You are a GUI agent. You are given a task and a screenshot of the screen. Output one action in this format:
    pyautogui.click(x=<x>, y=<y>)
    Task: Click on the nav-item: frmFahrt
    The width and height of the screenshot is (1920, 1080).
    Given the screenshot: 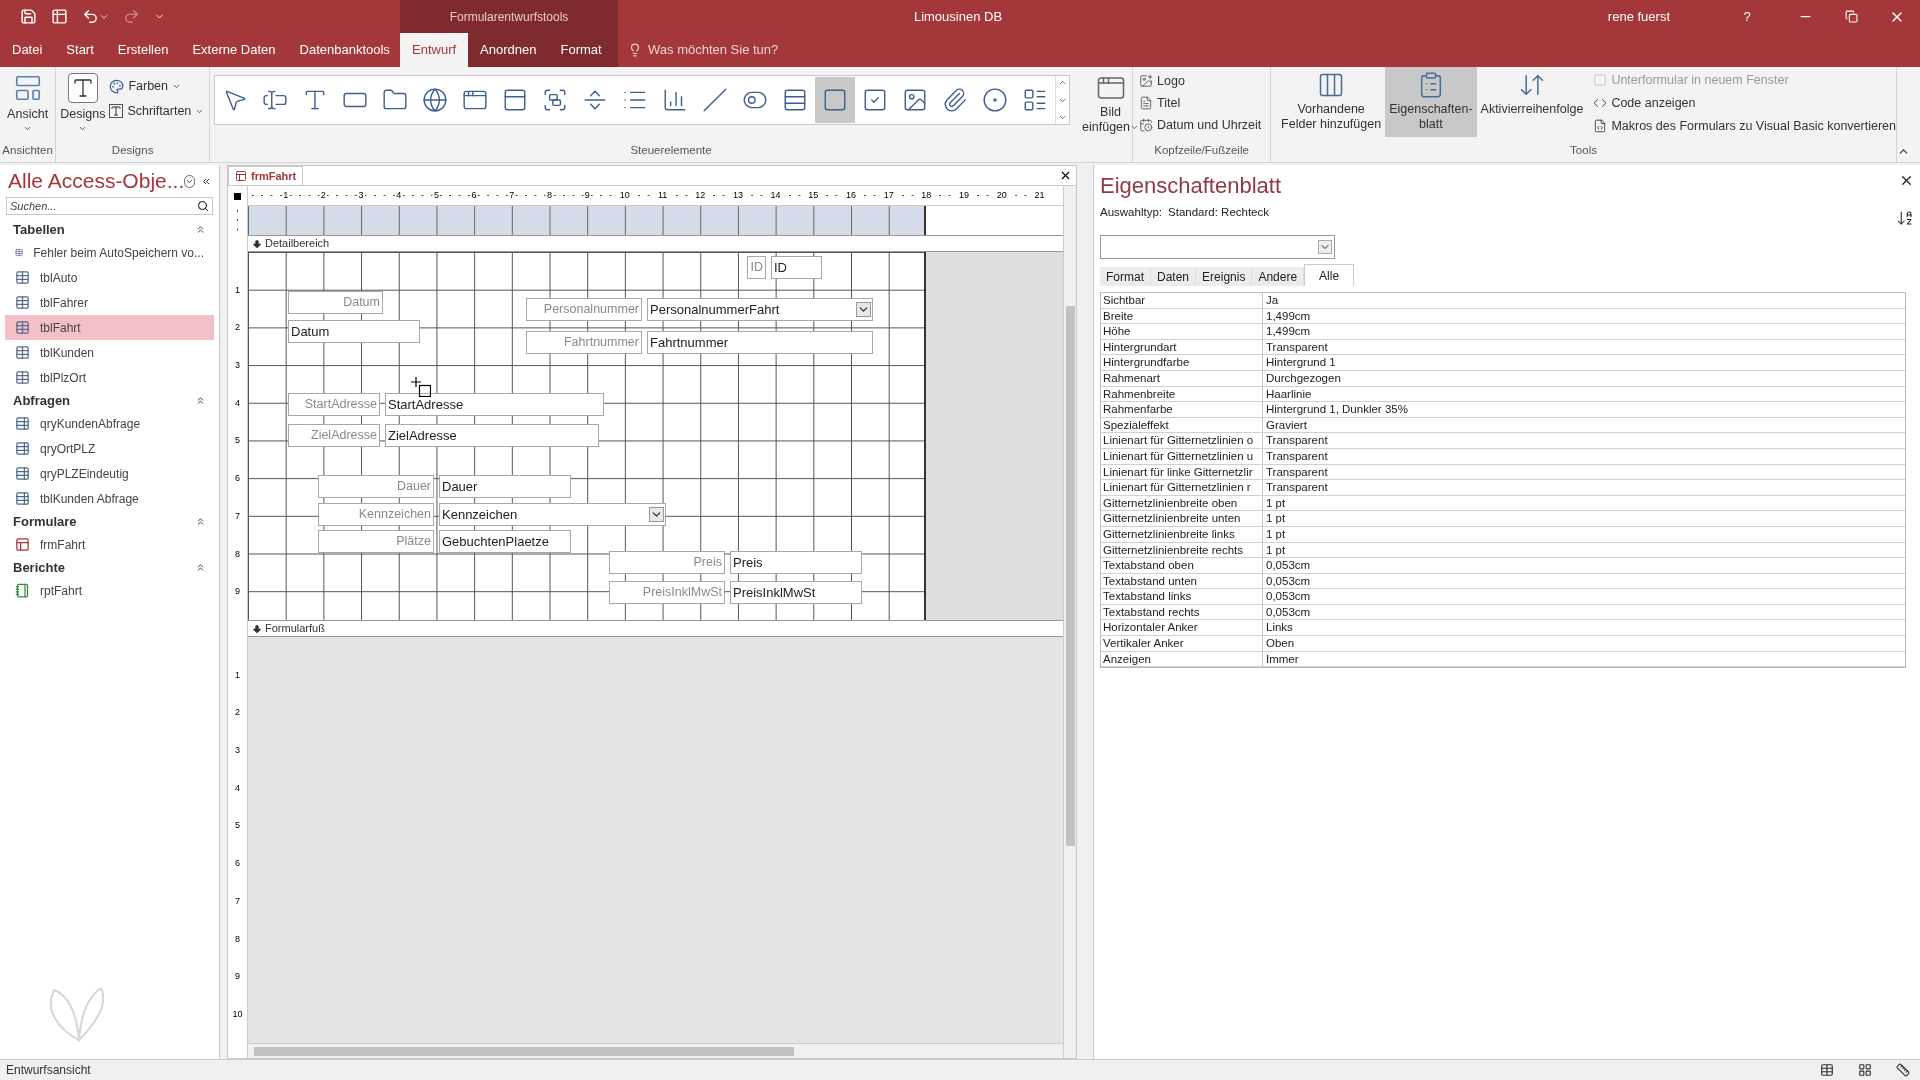 What is the action you would take?
    pyautogui.click(x=109, y=544)
    